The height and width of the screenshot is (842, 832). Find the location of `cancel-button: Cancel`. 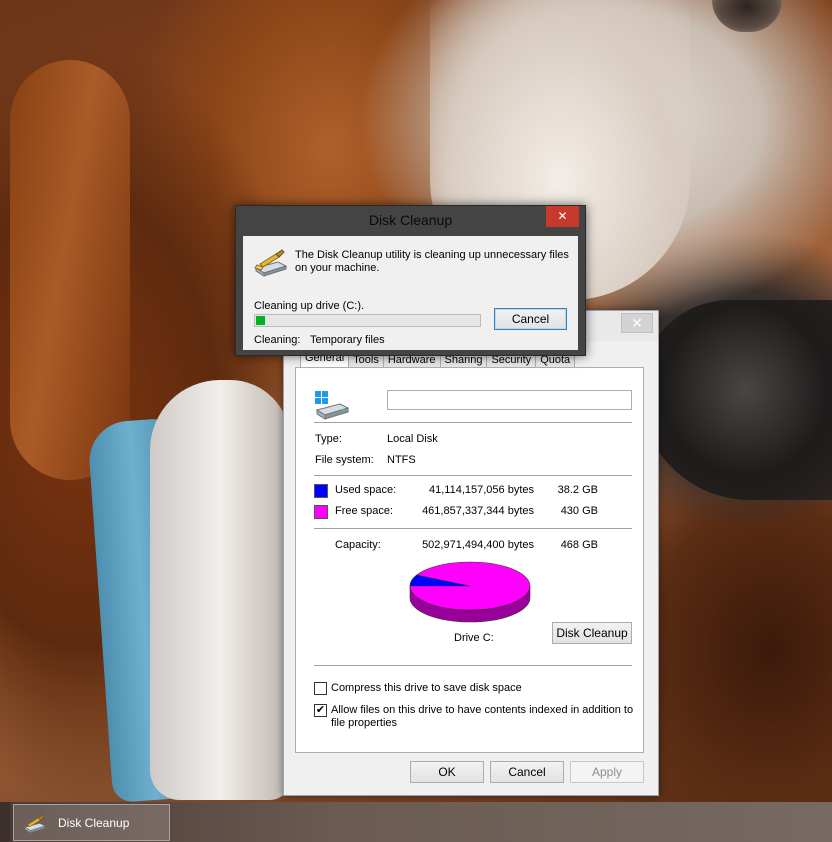

cancel-button: Cancel is located at coordinates (527, 772).